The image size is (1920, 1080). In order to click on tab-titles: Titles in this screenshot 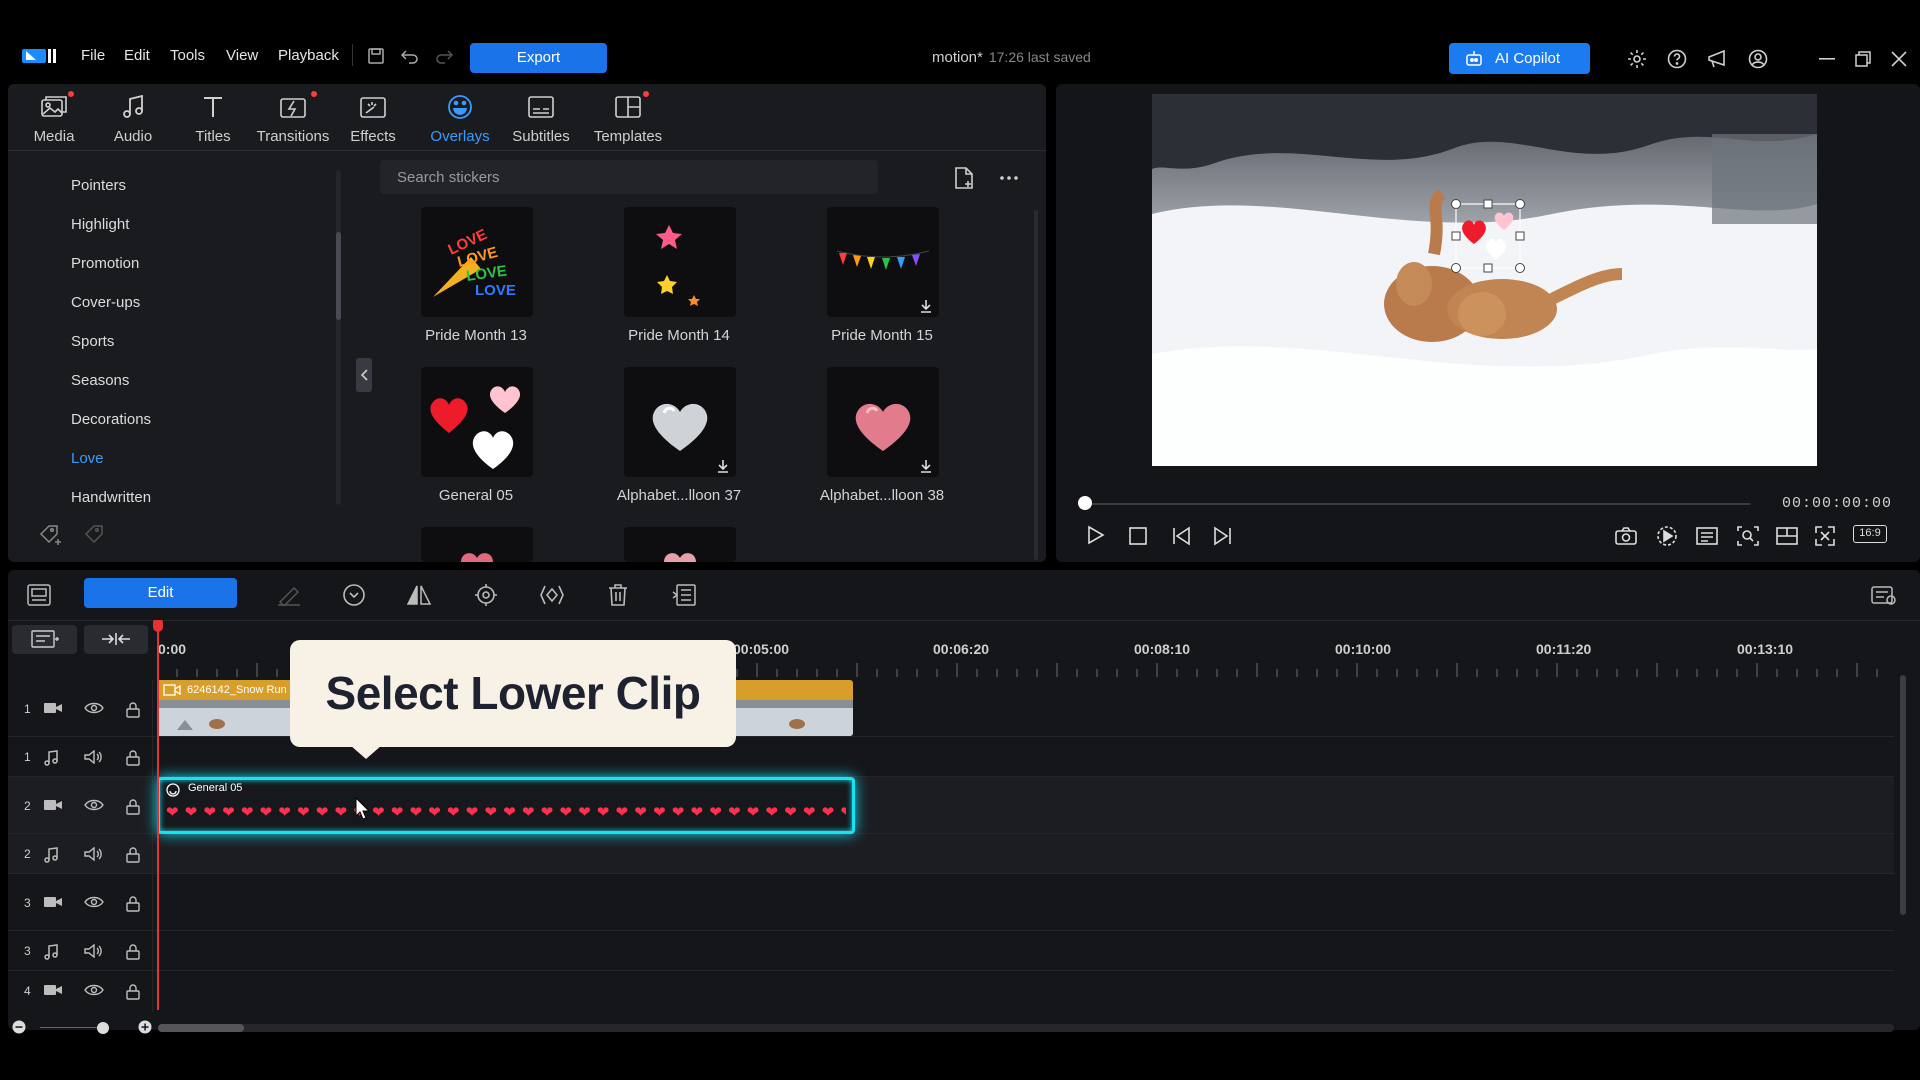, I will do `click(213, 118)`.